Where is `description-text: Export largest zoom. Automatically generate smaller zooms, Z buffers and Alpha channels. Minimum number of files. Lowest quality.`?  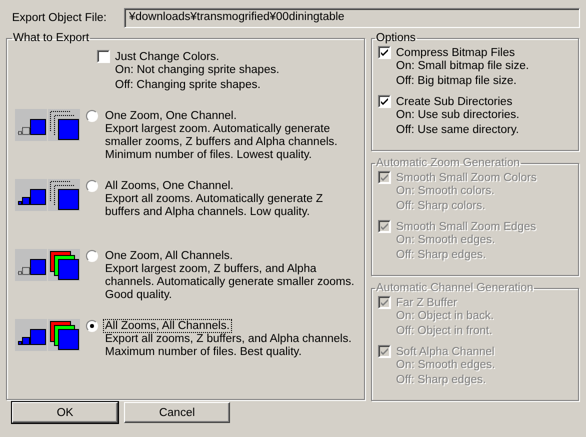 description-text: Export largest zoom. Automatically generate smaller zooms, Z buffers and Alpha channels. Minimum number of files. Lowest quality. is located at coordinates (221, 142).